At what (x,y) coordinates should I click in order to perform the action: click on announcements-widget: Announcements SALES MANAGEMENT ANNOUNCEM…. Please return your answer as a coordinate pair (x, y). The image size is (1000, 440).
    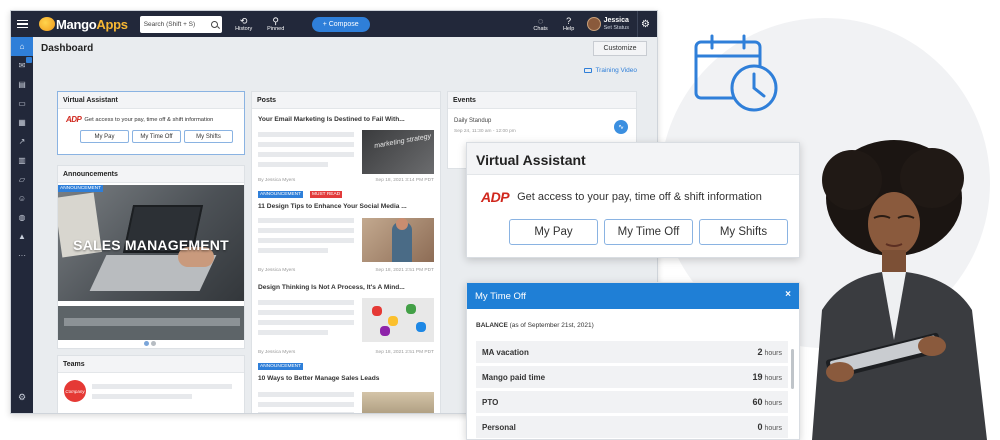
    Looking at the image, I should click on (151, 257).